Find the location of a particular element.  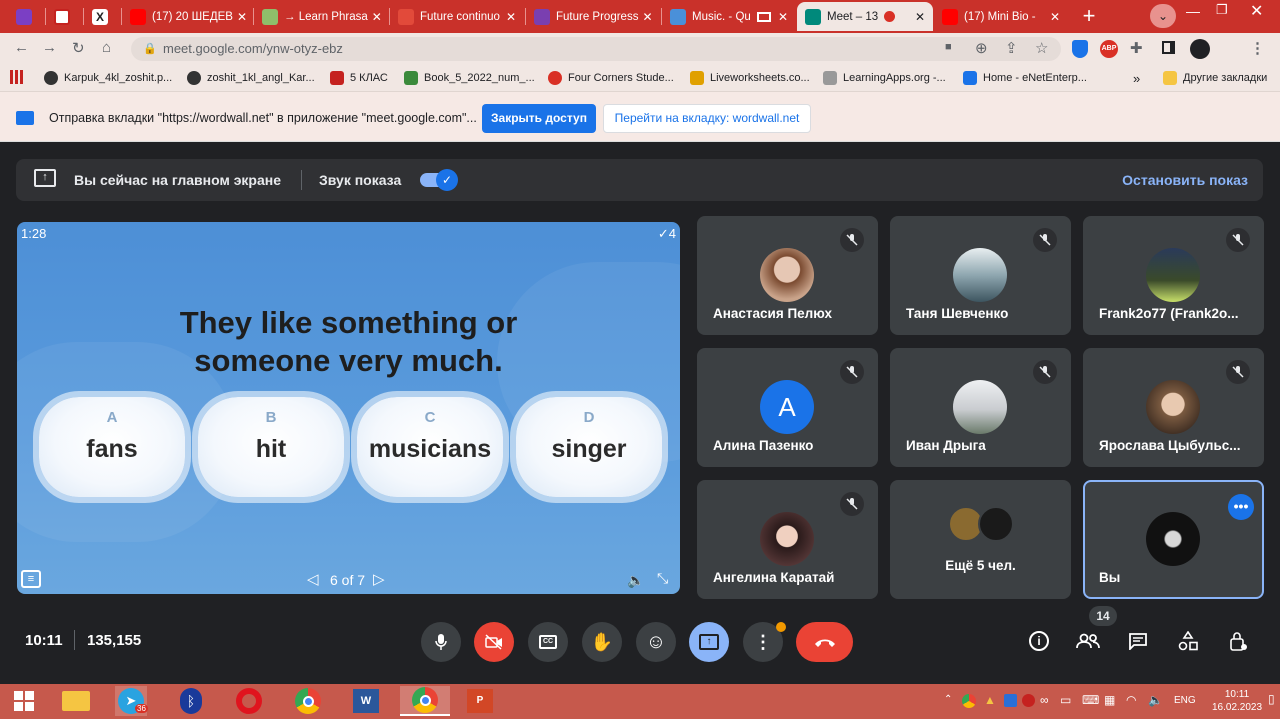

tab-6: Future continuo ✕ is located at coordinates (457, 16).